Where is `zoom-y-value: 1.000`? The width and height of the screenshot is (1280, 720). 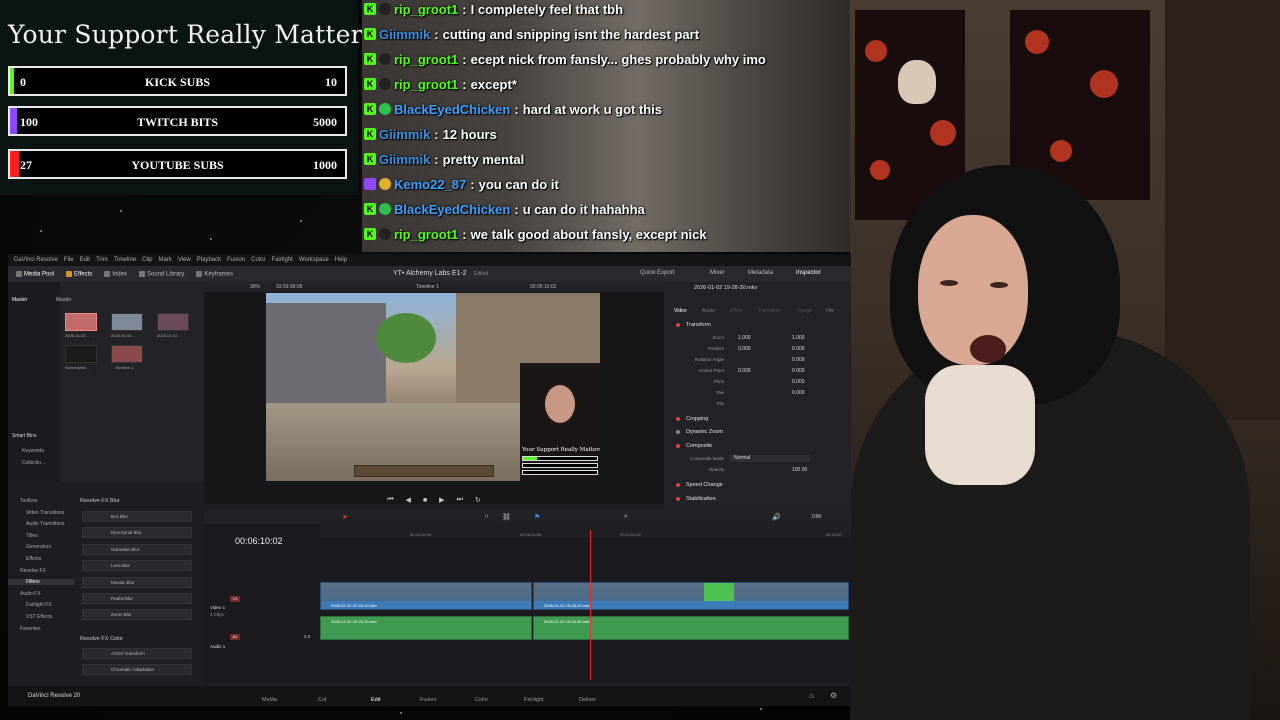
zoom-y-value: 1.000 is located at coordinates (798, 338).